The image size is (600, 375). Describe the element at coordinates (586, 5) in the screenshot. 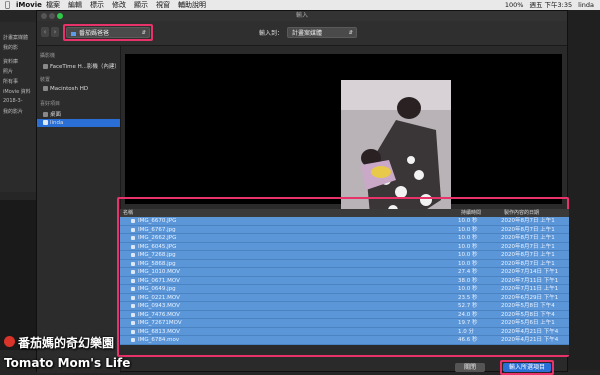

I see `user-name: linda` at that location.